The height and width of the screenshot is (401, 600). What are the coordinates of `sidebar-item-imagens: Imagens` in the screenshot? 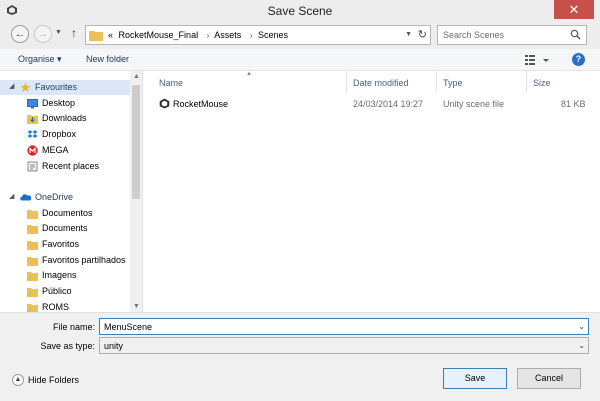 It's located at (65, 275).